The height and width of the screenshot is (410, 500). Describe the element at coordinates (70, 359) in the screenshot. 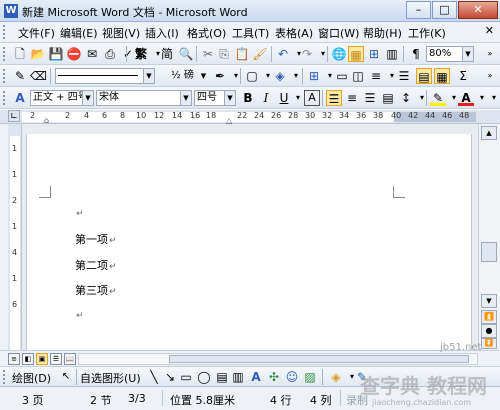

I see `reading-view-icon: 📖` at that location.